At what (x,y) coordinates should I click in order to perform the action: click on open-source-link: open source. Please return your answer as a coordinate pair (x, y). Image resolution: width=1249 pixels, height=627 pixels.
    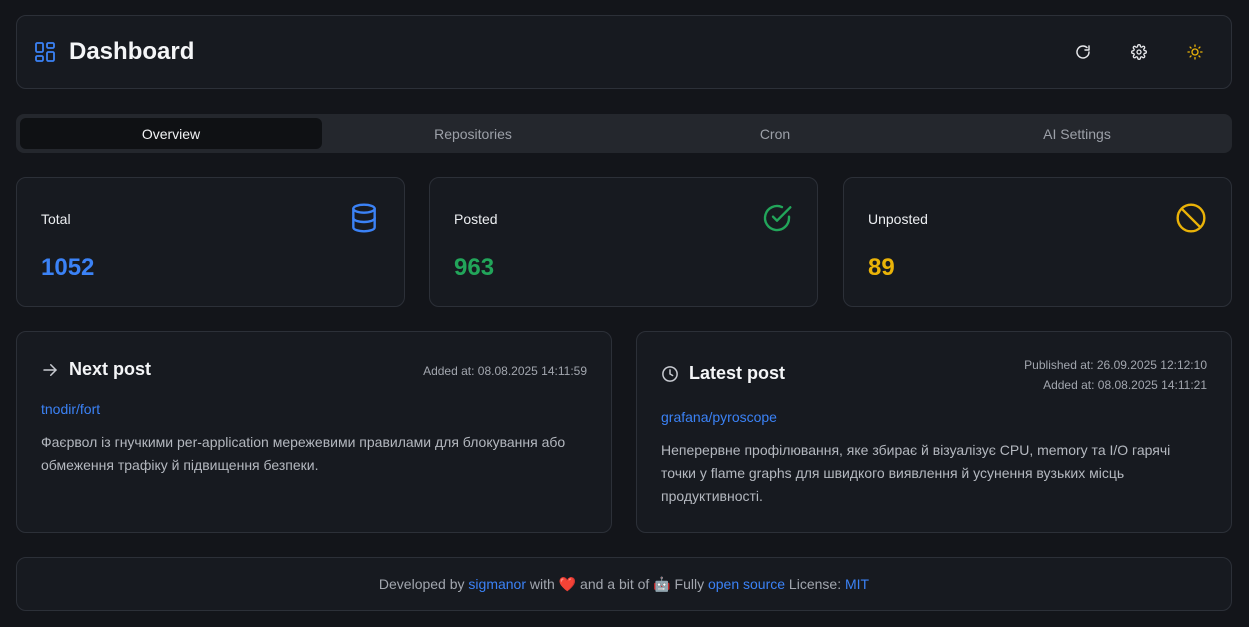
    Looking at the image, I should click on (746, 584).